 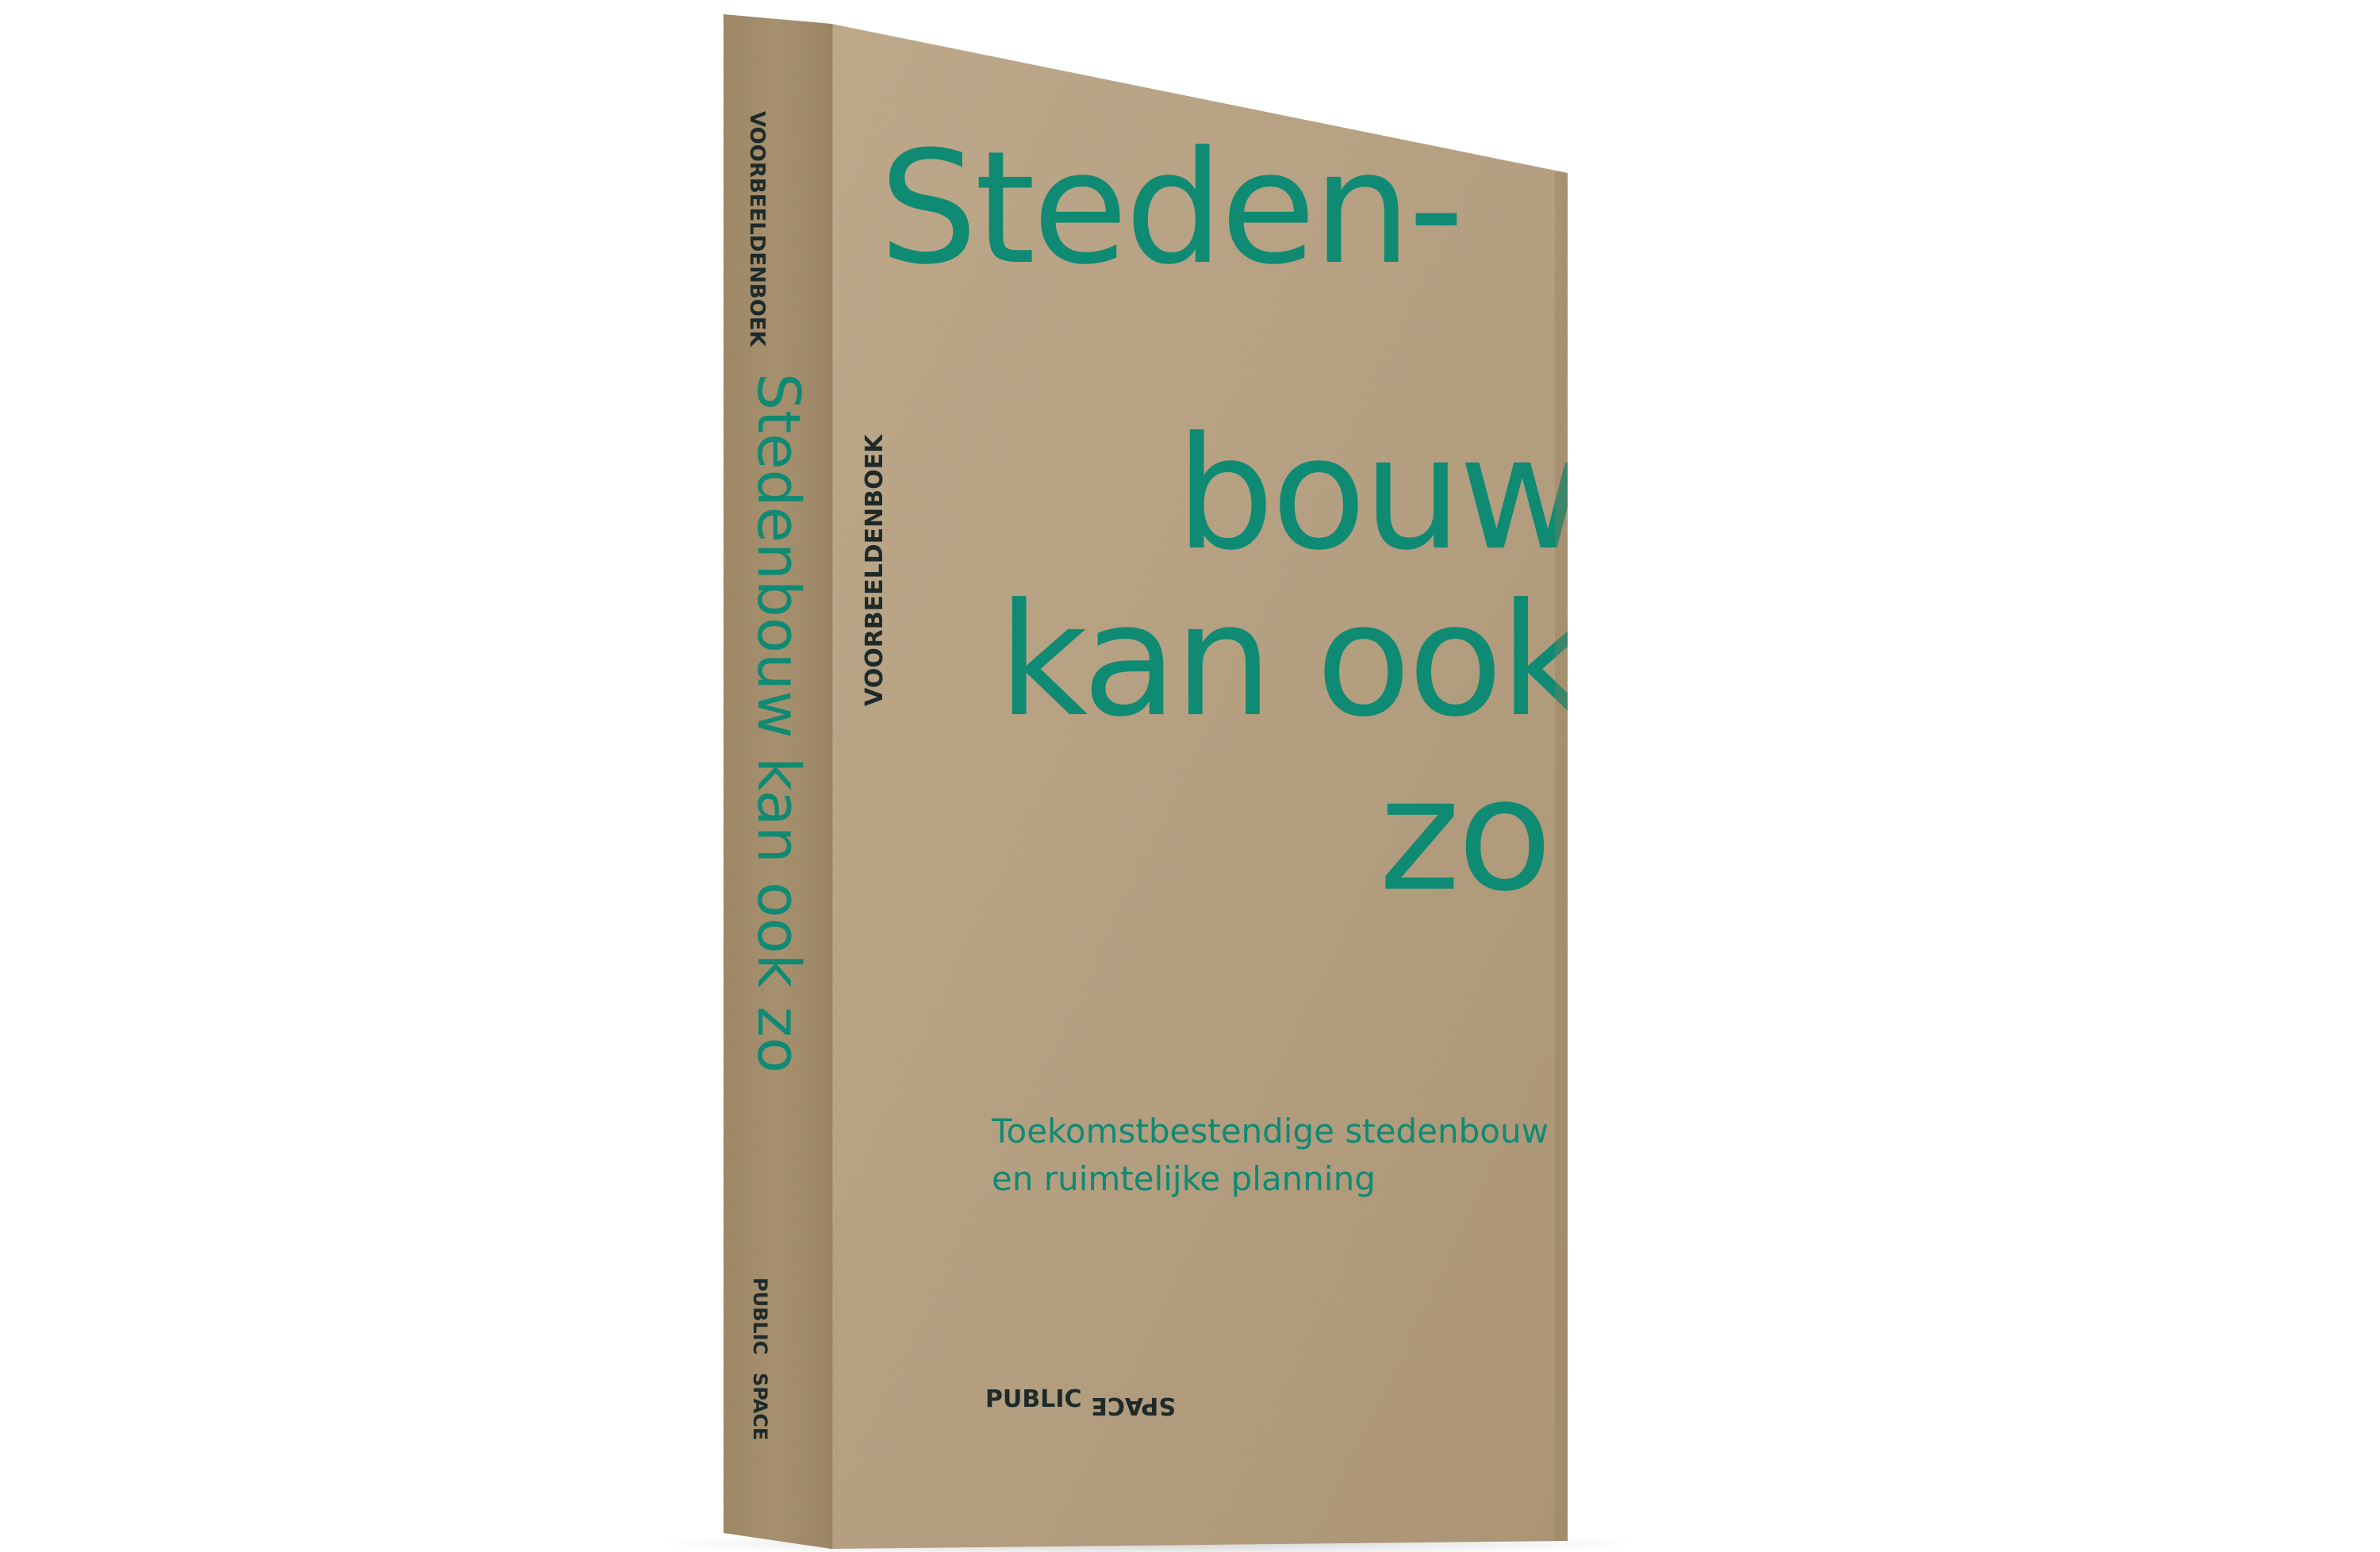 What do you see at coordinates (1561, 856) in the screenshot?
I see `cover-edge` at bounding box center [1561, 856].